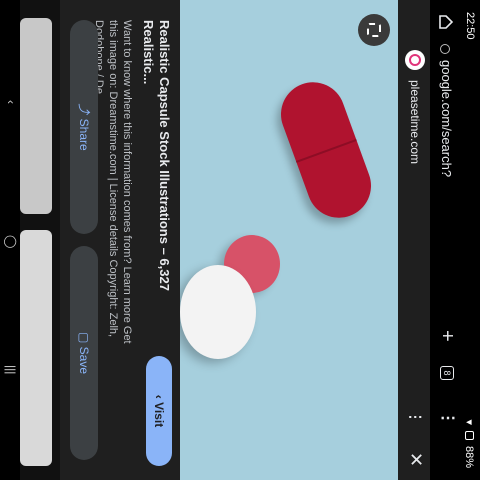 The height and width of the screenshot is (480, 480). Describe the element at coordinates (446, 336) in the screenshot. I see `plus-icon: +` at that location.